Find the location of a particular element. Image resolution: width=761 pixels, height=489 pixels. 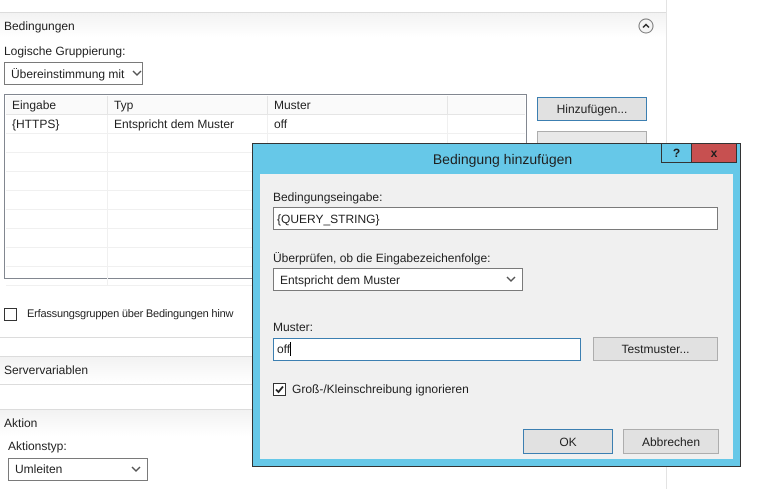

section-title: Bedingungen is located at coordinates (39, 26).